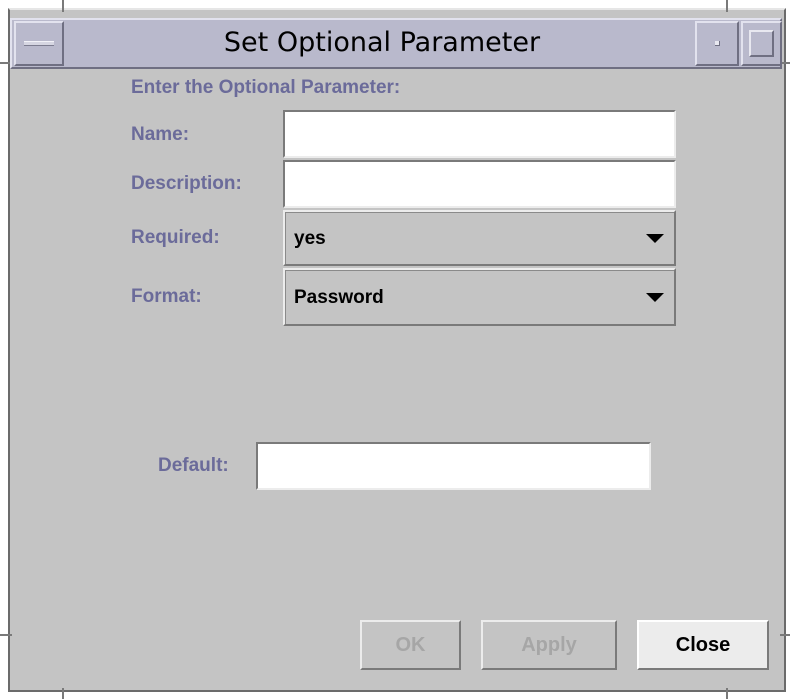 The height and width of the screenshot is (699, 790). What do you see at coordinates (160, 134) in the screenshot?
I see `name-label: Name:` at bounding box center [160, 134].